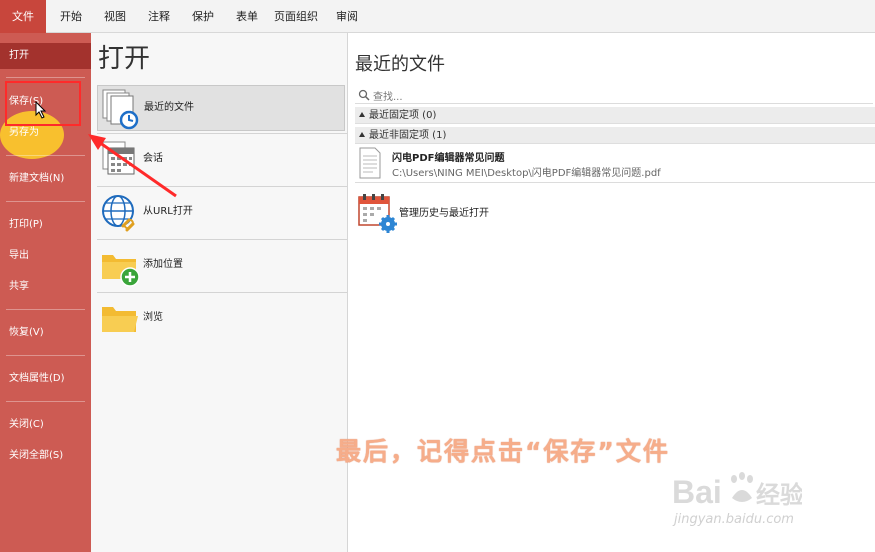  Describe the element at coordinates (697, 492) in the screenshot. I see `svg-text: Bai` at that location.